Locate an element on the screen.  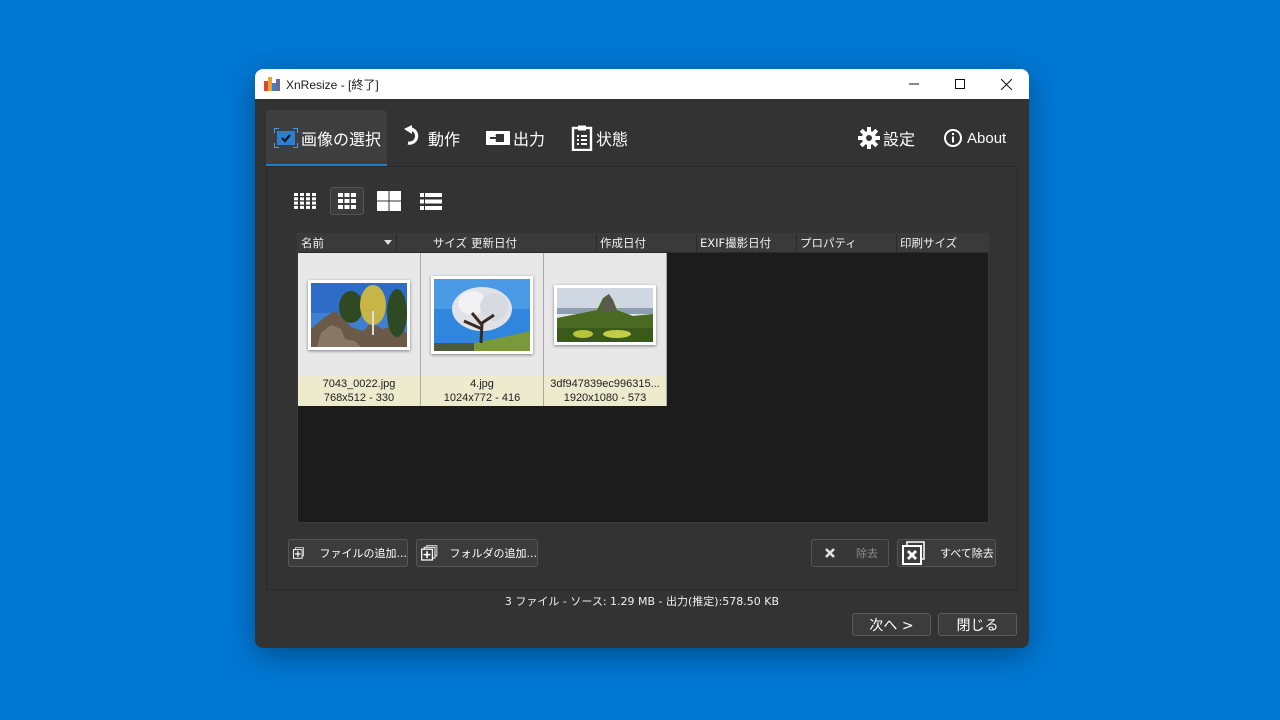
column-modified-date: 更新日付 is located at coordinates (532, 243).